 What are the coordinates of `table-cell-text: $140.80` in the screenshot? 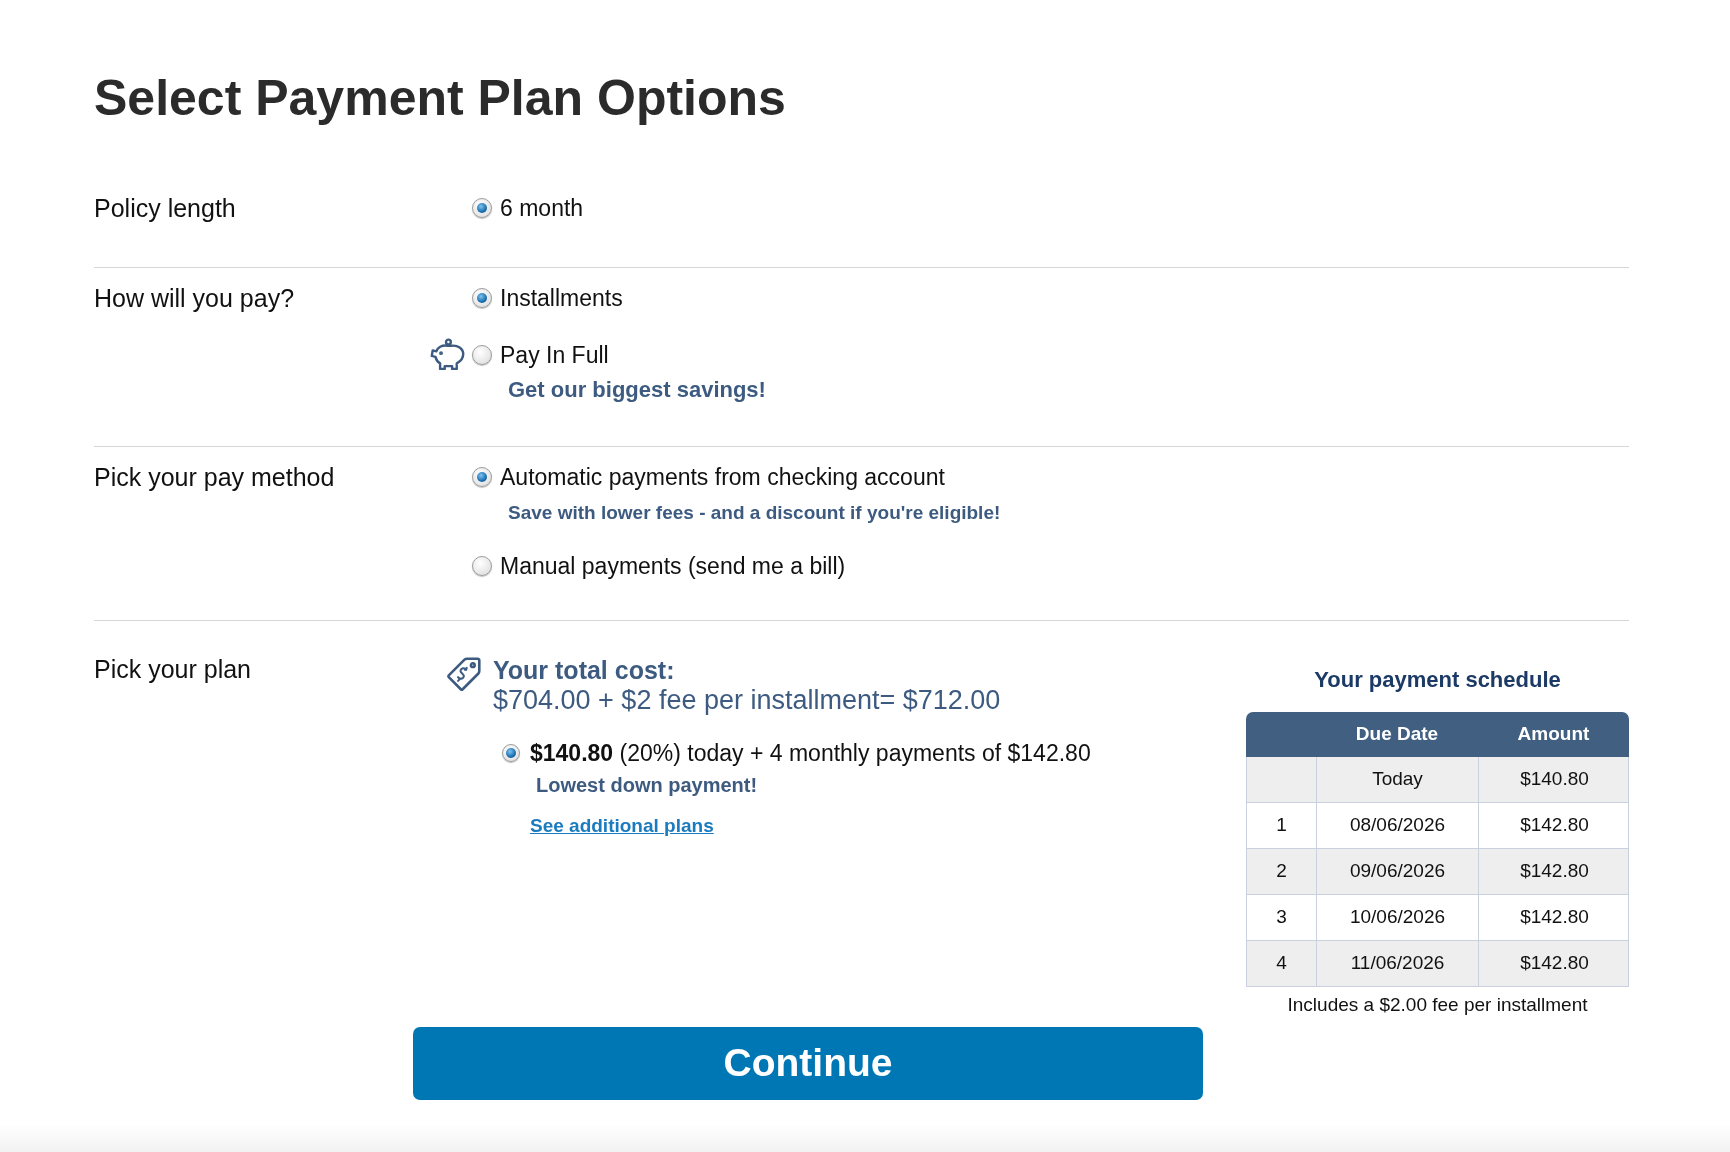 It's located at (1554, 779).